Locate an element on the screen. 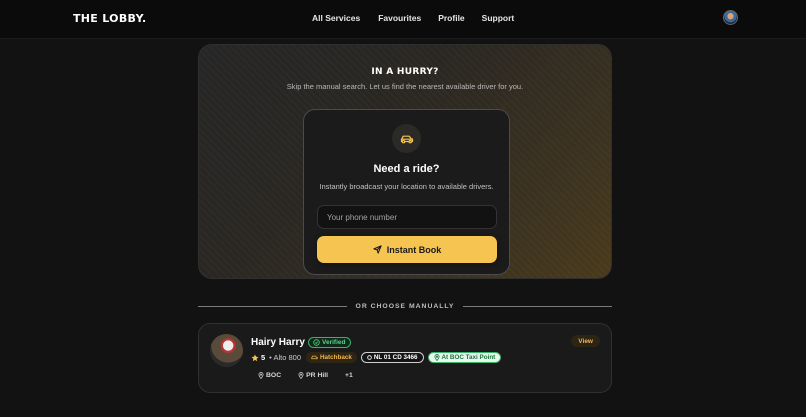 Image resolution: width=806 pixels, height=417 pixels. location-status: At BOC Taxi Point is located at coordinates (468, 357).